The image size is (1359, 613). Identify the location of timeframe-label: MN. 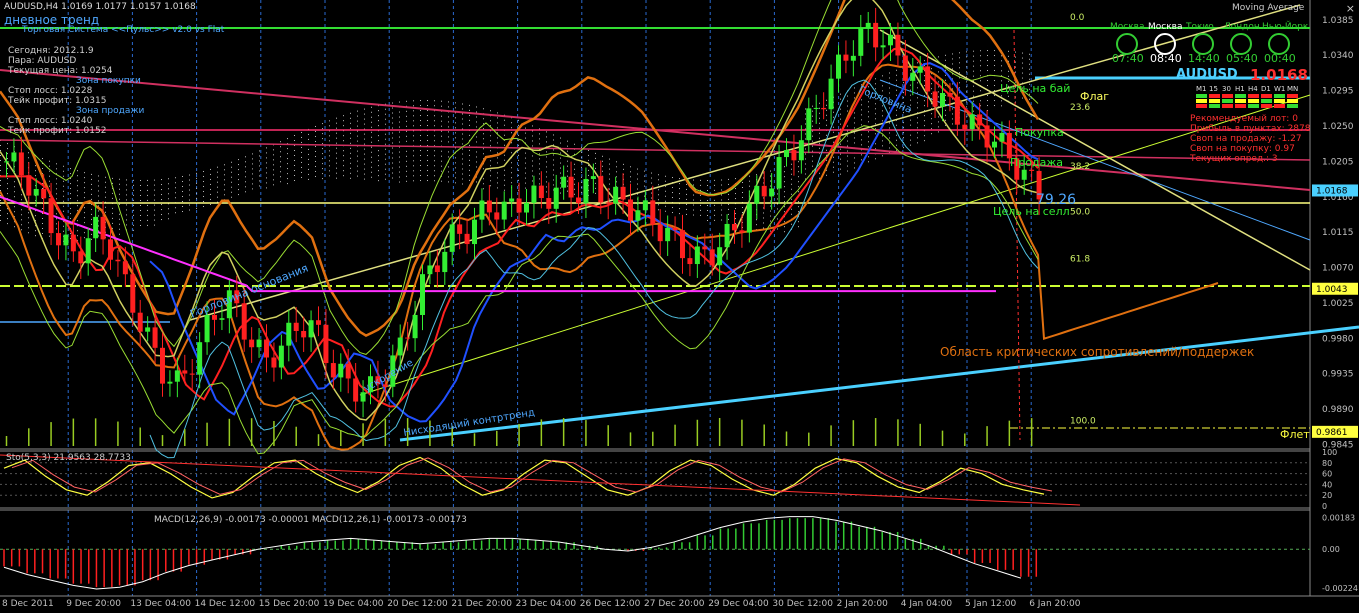
(1292, 89).